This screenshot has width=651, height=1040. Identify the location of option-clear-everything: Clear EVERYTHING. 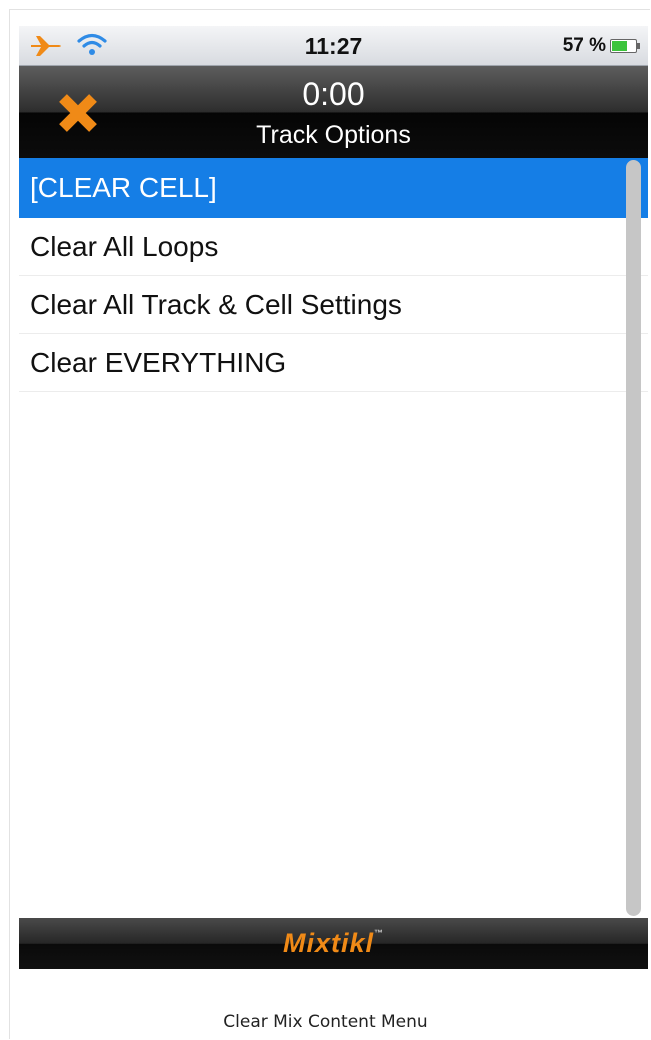
(333, 363).